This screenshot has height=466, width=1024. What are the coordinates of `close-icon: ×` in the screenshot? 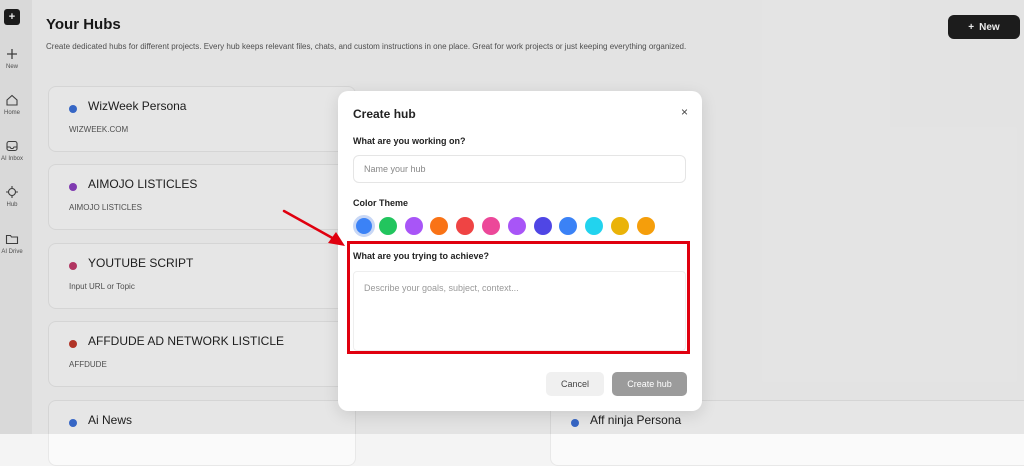 It's located at (684, 112).